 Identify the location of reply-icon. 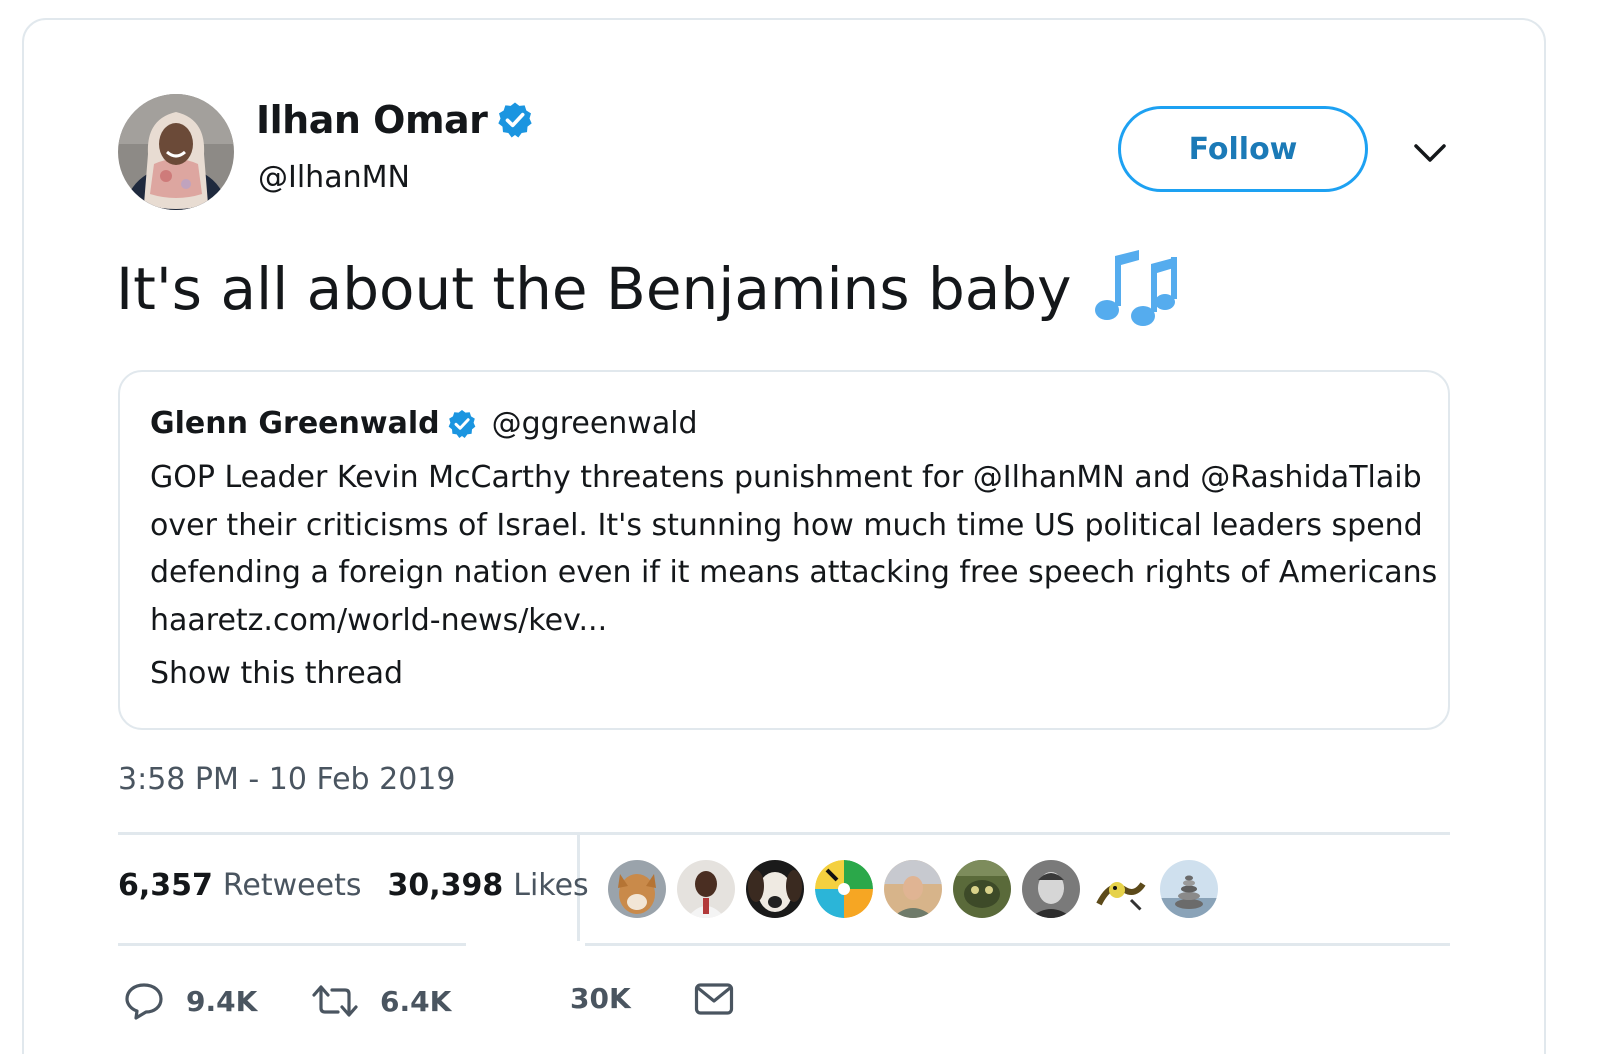
(144, 1001).